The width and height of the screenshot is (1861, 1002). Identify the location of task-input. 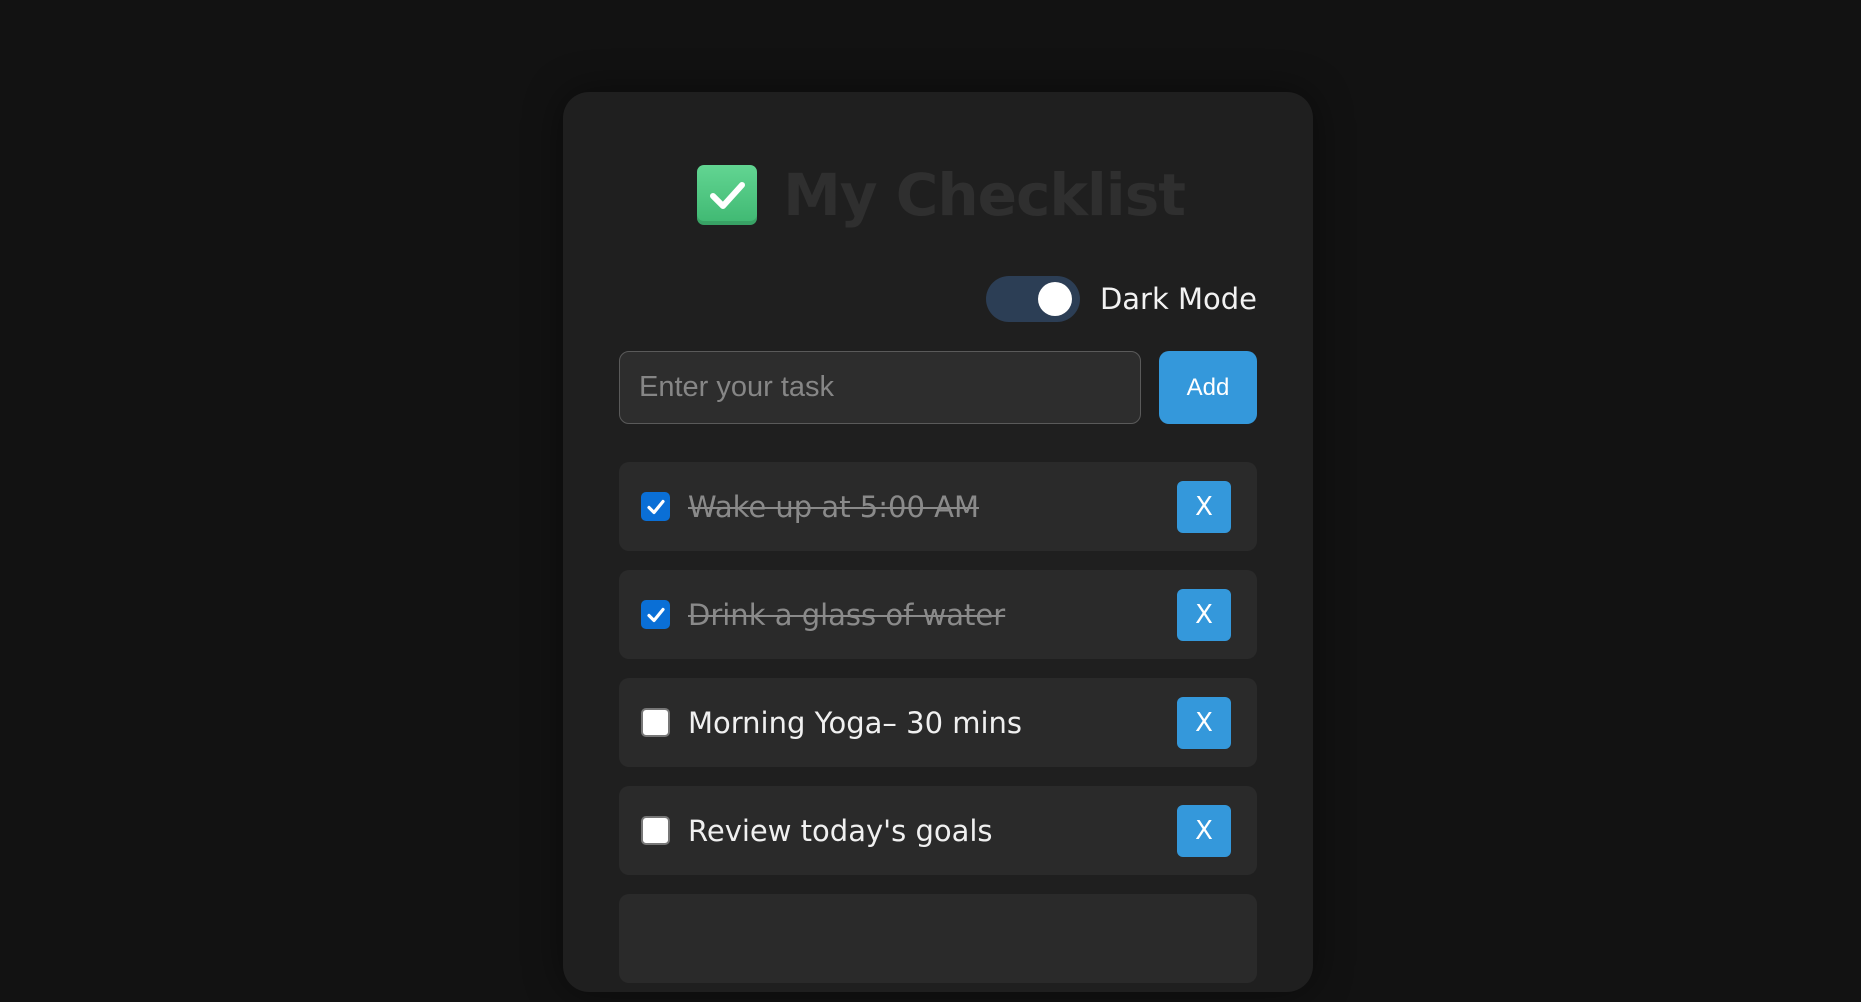
(880, 387).